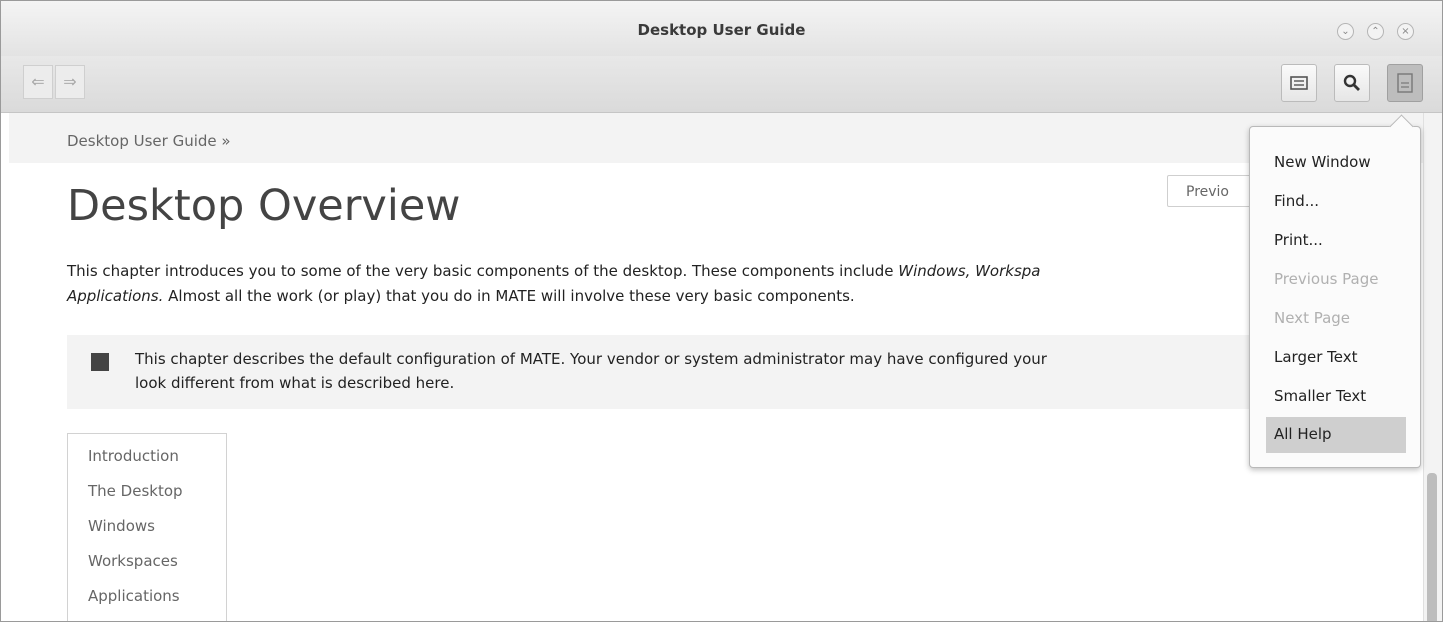  I want to click on back-button: ⇐, so click(38, 82).